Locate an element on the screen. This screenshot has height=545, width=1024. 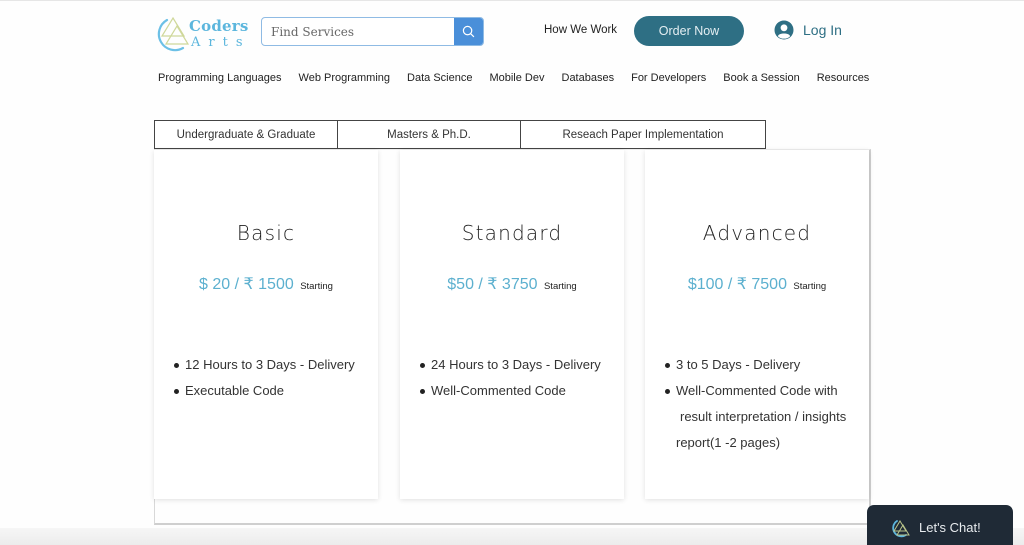
logo: Coders Arts is located at coordinates (200, 33).